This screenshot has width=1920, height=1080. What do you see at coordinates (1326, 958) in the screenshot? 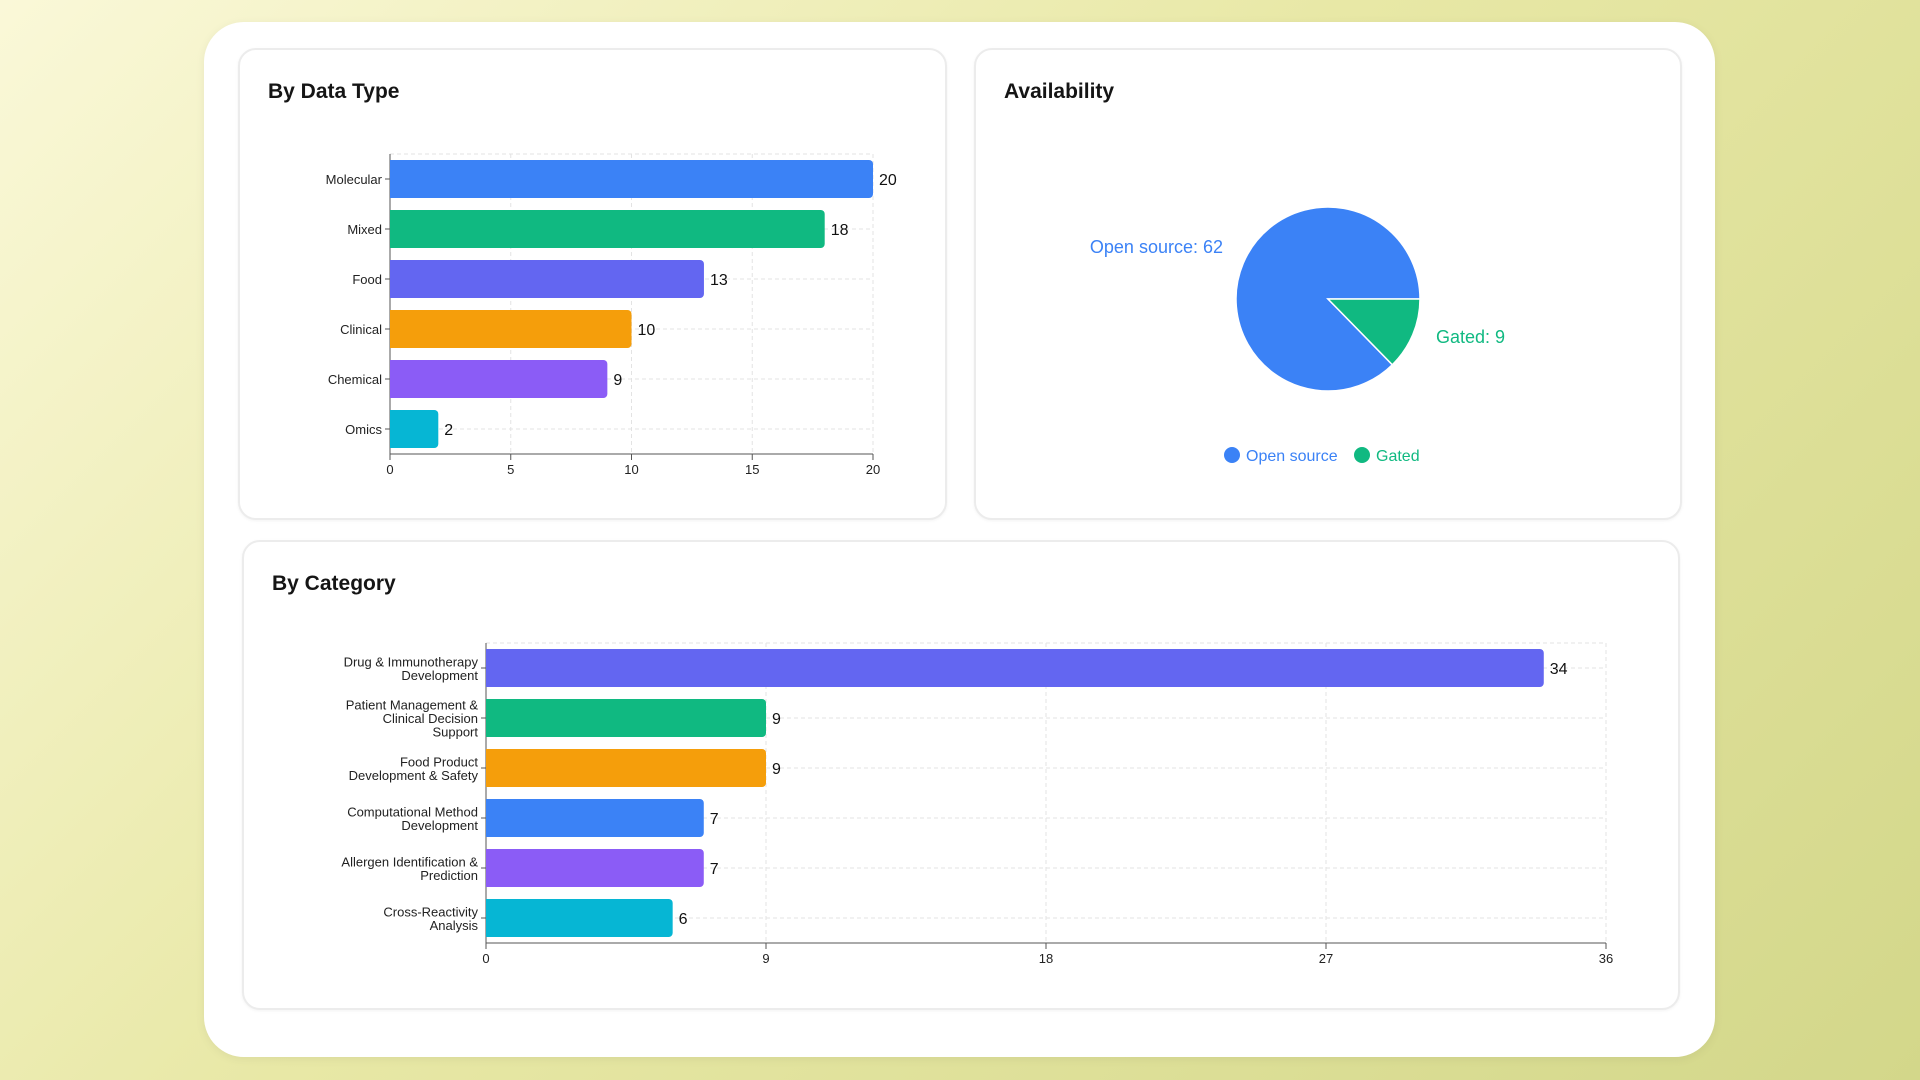
I see `category-x-tick-label: 27` at bounding box center [1326, 958].